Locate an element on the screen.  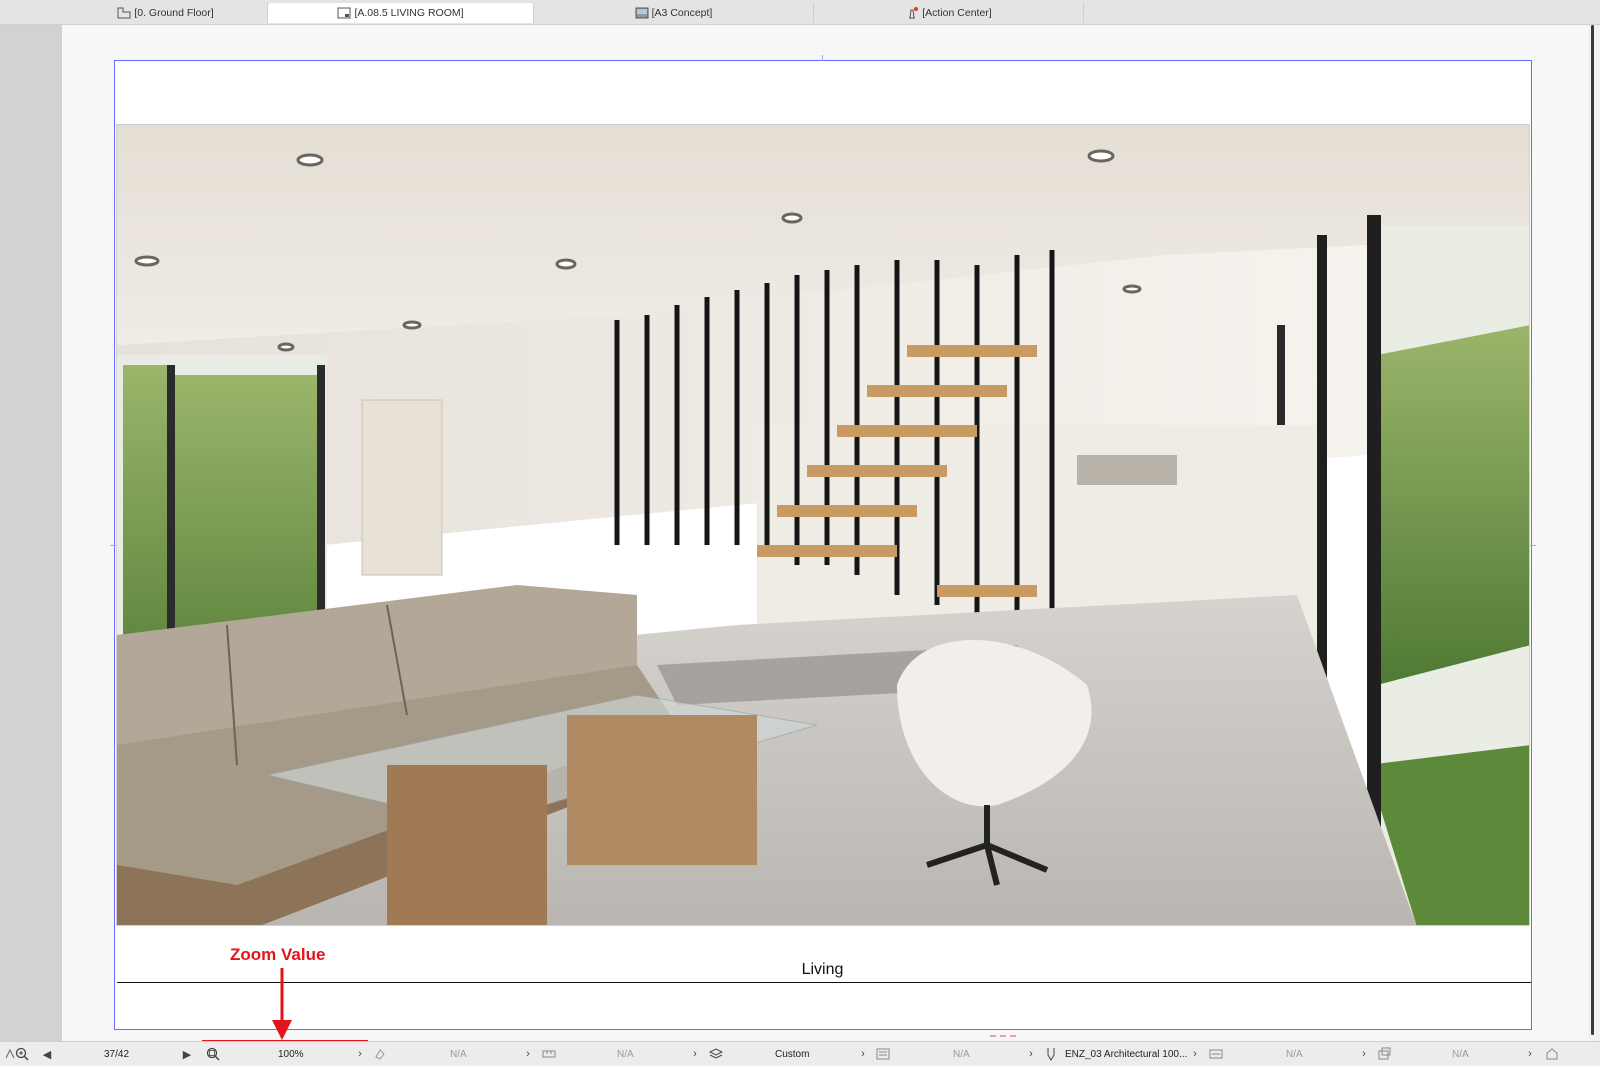
dimension-field: N/A is located at coordinates (1294, 1054).